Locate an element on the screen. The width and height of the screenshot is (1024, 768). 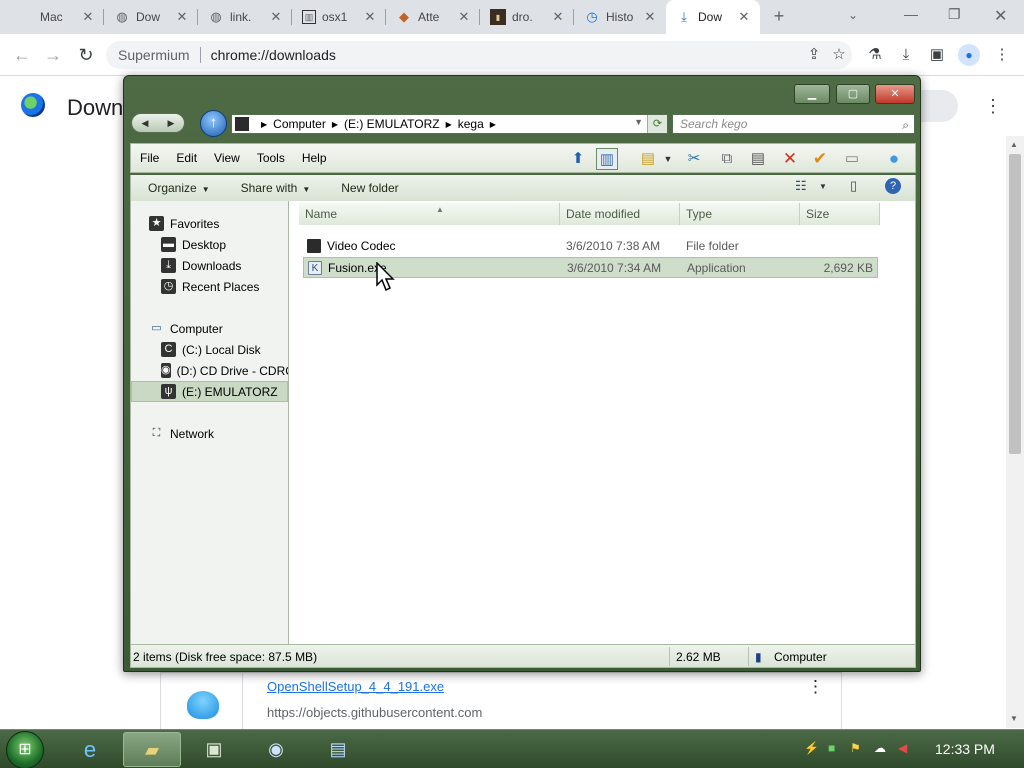
column-header-name: ▲ Name is located at coordinates (429, 214).